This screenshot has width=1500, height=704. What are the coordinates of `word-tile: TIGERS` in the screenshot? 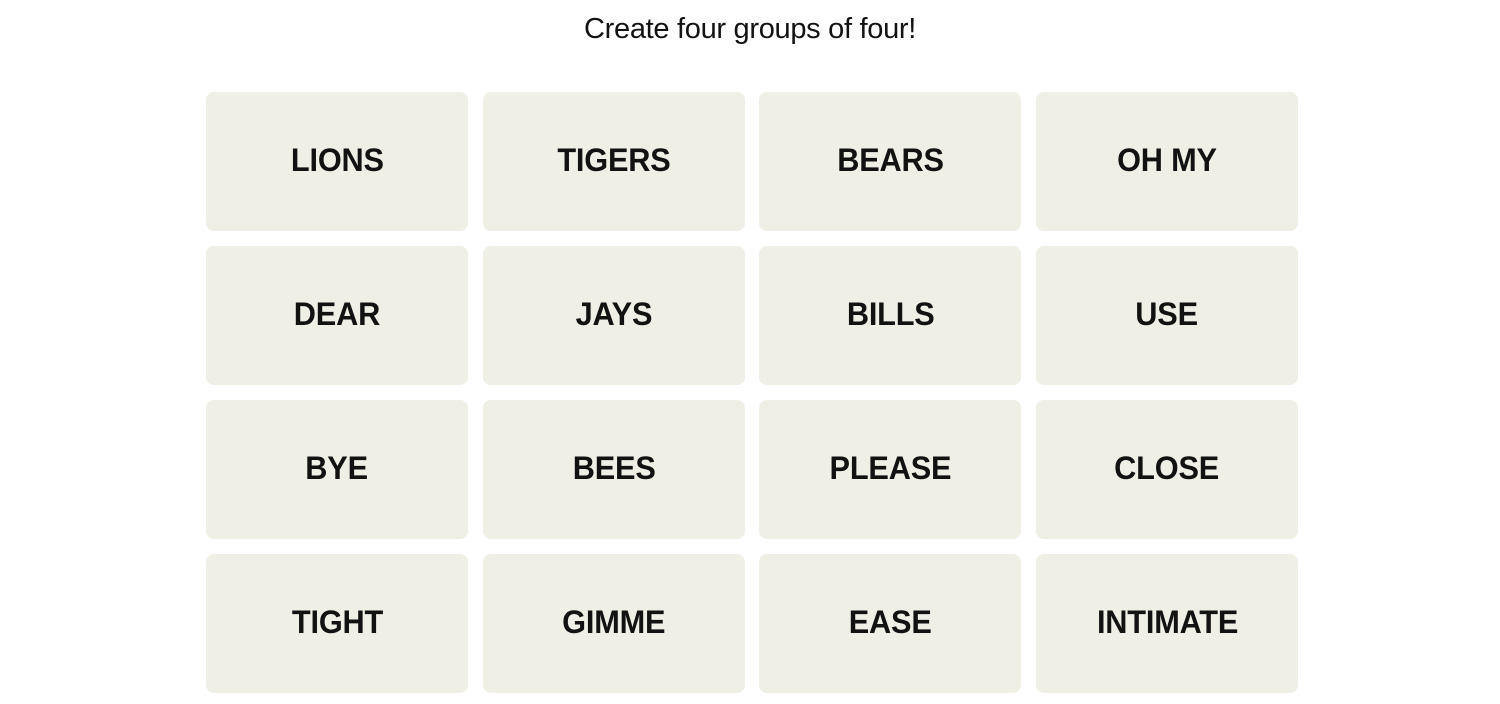 It's located at (613, 161).